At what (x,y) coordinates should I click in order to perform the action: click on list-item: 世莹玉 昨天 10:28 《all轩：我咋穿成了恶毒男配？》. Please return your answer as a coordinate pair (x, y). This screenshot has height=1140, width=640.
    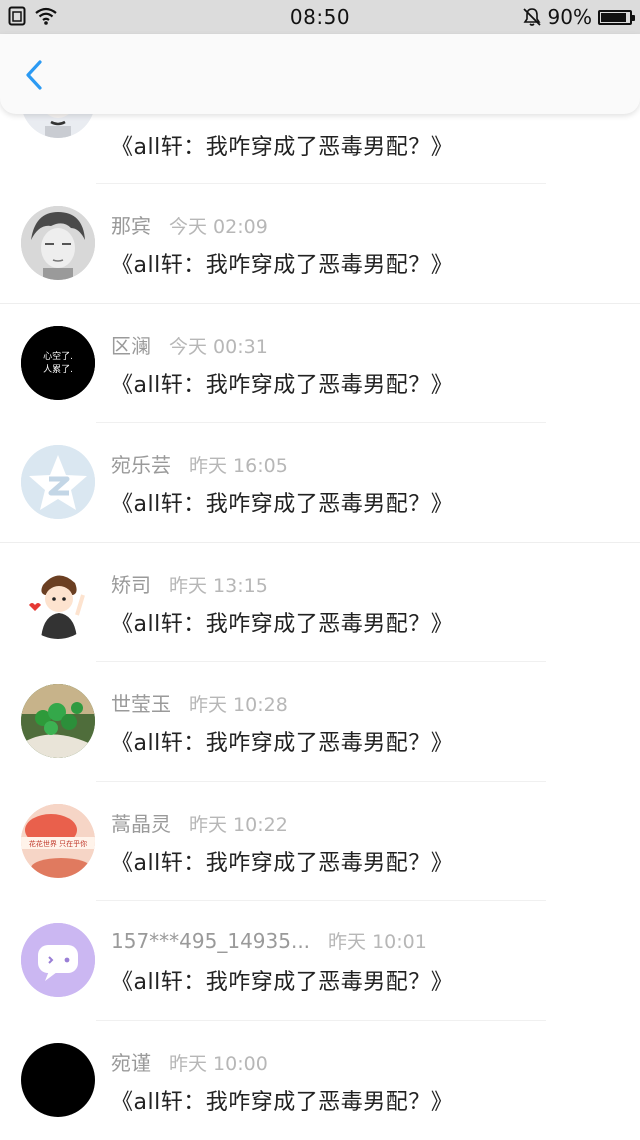
    Looking at the image, I should click on (320, 722).